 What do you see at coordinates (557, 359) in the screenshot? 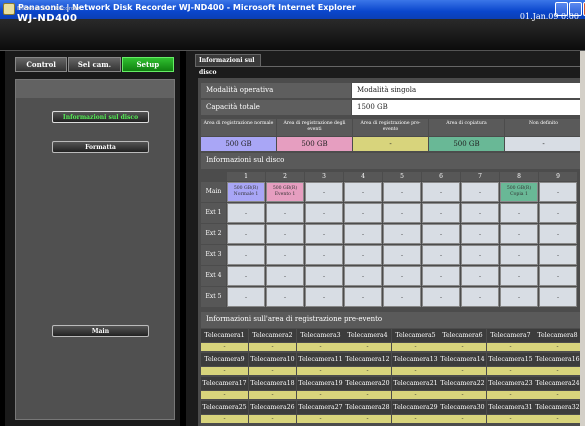
I see `camera-label: Telecamera16` at bounding box center [557, 359].